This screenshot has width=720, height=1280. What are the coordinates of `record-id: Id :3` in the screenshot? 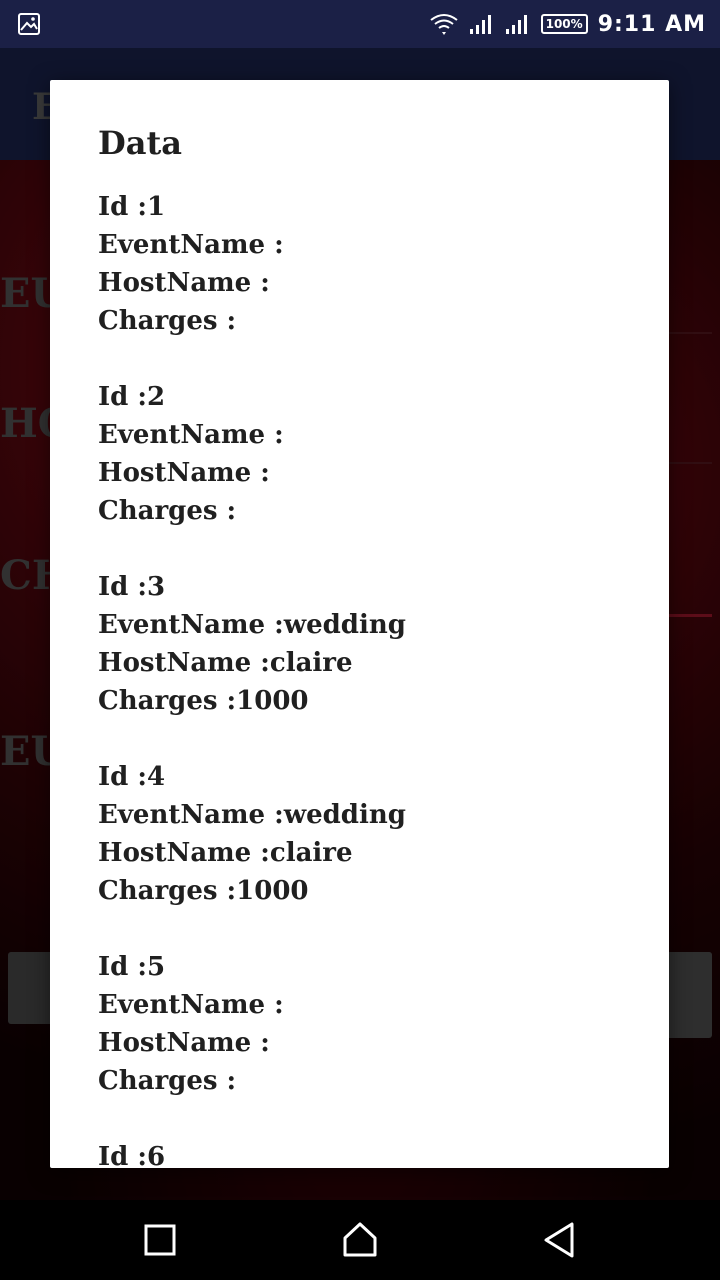 It's located at (132, 587).